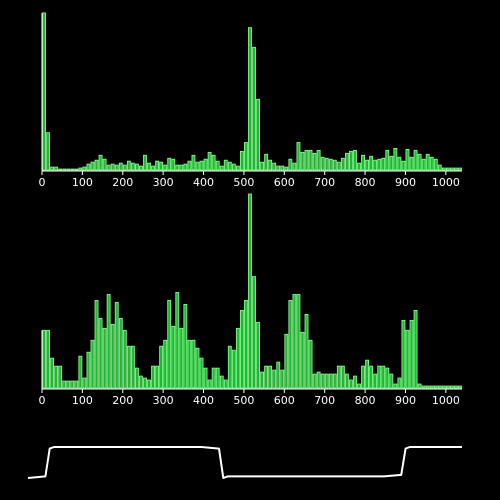 This screenshot has height=500, width=500. I want to click on x-tick-label: 1000, so click(446, 182).